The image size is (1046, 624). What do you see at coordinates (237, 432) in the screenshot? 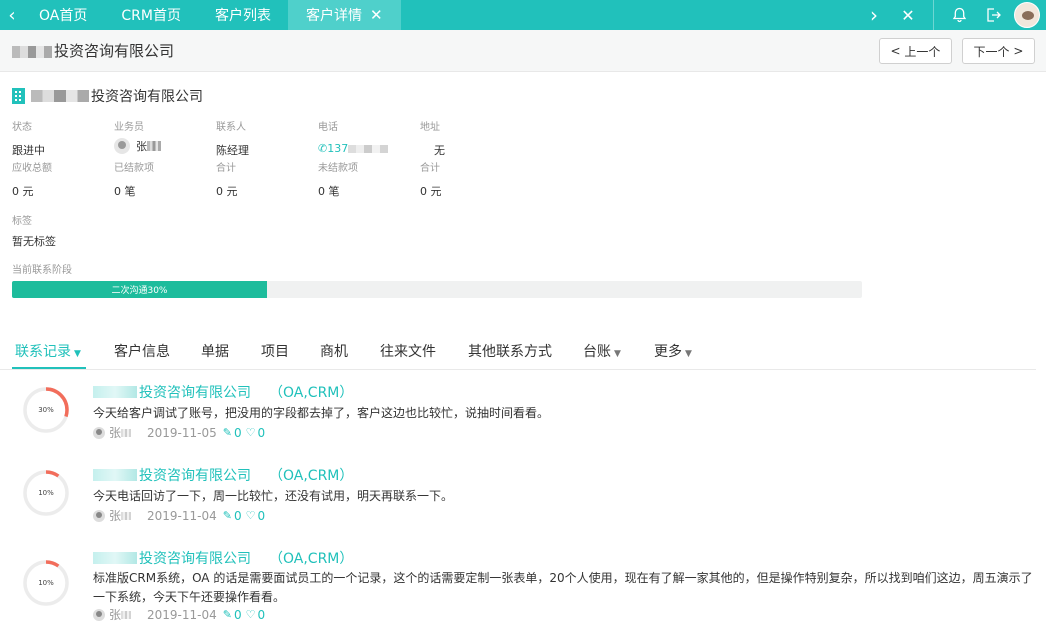
I see `edit-count-value: 0` at bounding box center [237, 432].